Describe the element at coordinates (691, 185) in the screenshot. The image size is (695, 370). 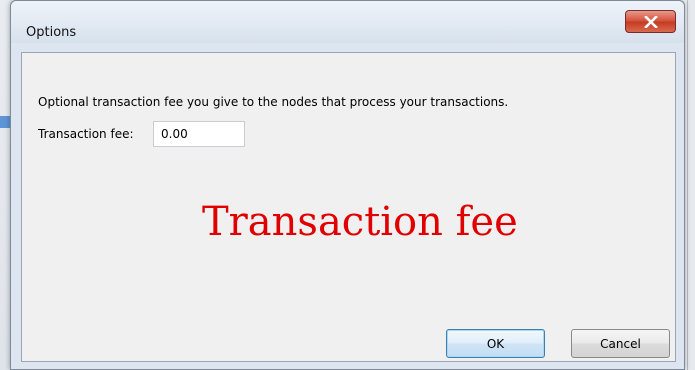
I see `background-scrollbar-edge` at that location.